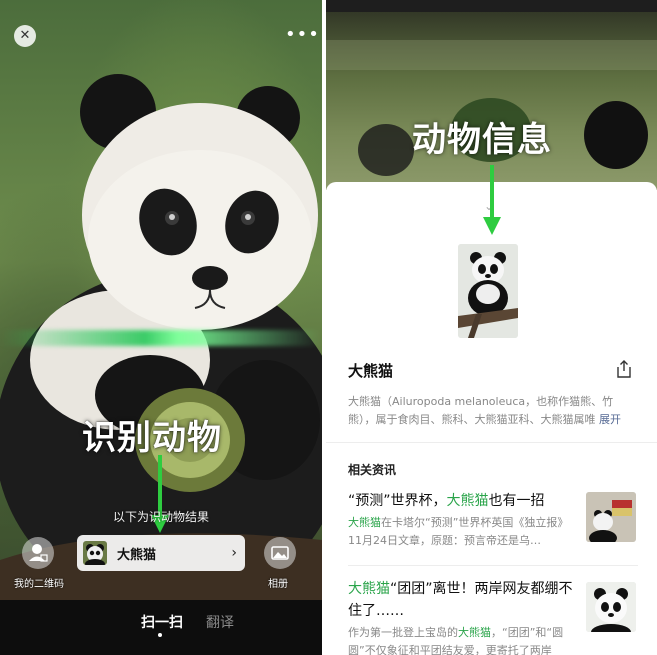 This screenshot has width=657, height=655. I want to click on chevron-right-icon: ›, so click(234, 553).